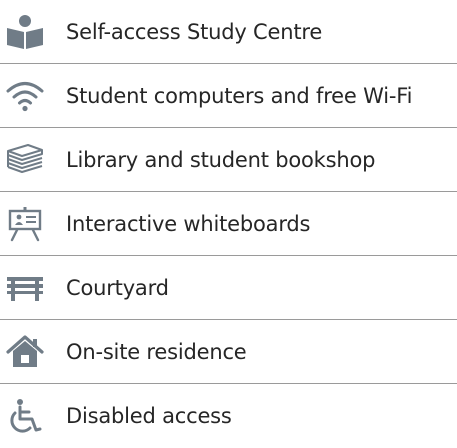  I want to click on facility-item-student-computers-wifi: Student computers and free Wi-Fi, so click(228, 96).